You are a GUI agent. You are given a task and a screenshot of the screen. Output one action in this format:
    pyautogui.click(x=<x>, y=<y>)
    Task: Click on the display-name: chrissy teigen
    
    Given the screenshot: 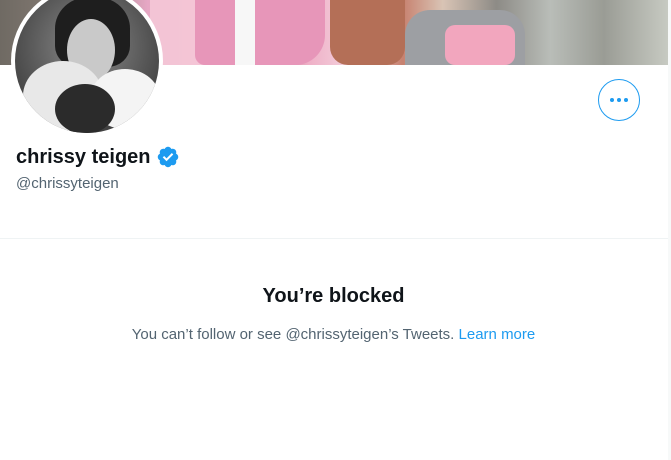 What is the action you would take?
    pyautogui.click(x=83, y=156)
    